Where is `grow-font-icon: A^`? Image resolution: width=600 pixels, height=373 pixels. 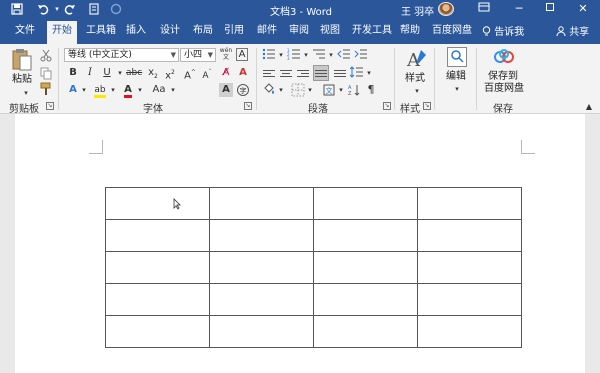
grow-font-icon: A^ is located at coordinates (190, 73).